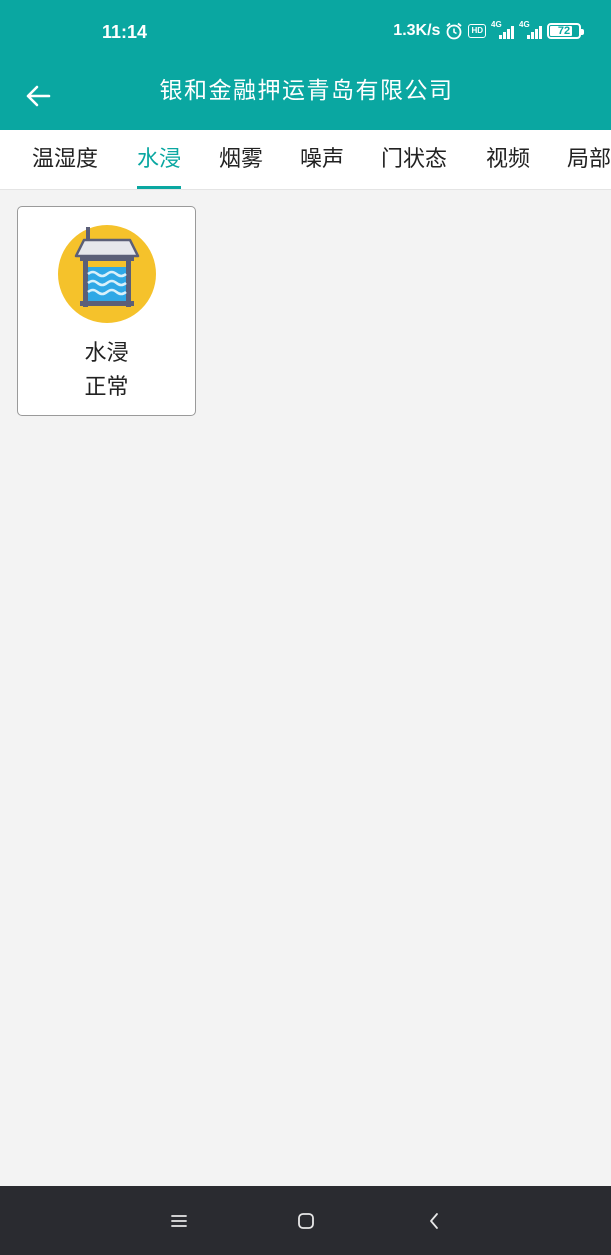 The width and height of the screenshot is (611, 1255). I want to click on back-chevron-icon, so click(434, 1221).